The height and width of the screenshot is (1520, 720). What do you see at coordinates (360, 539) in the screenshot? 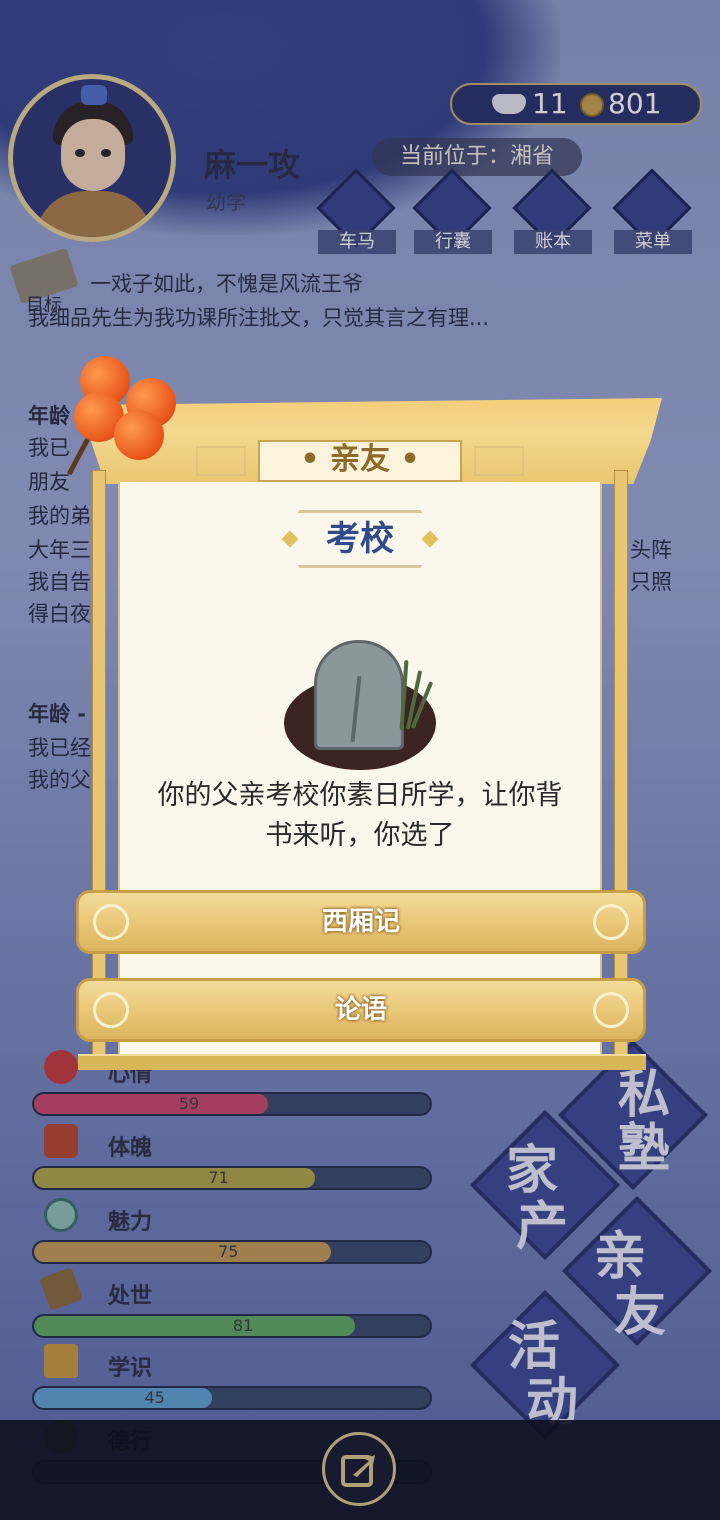
I see `event-title: 考校` at bounding box center [360, 539].